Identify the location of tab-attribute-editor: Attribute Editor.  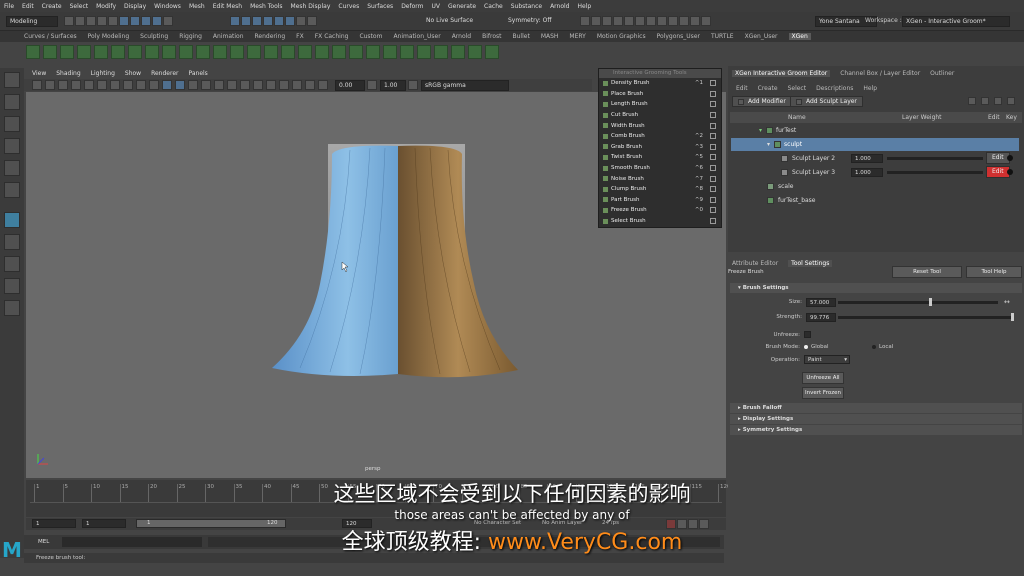
(755, 263).